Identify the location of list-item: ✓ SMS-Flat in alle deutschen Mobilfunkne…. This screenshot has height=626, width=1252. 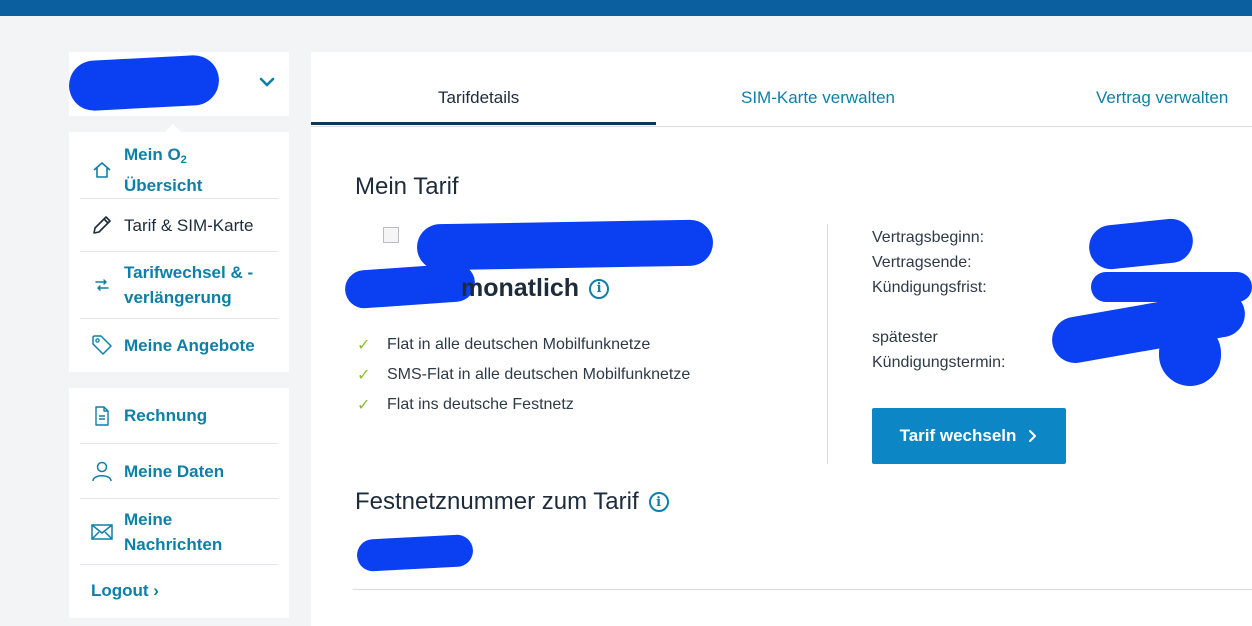
(524, 375).